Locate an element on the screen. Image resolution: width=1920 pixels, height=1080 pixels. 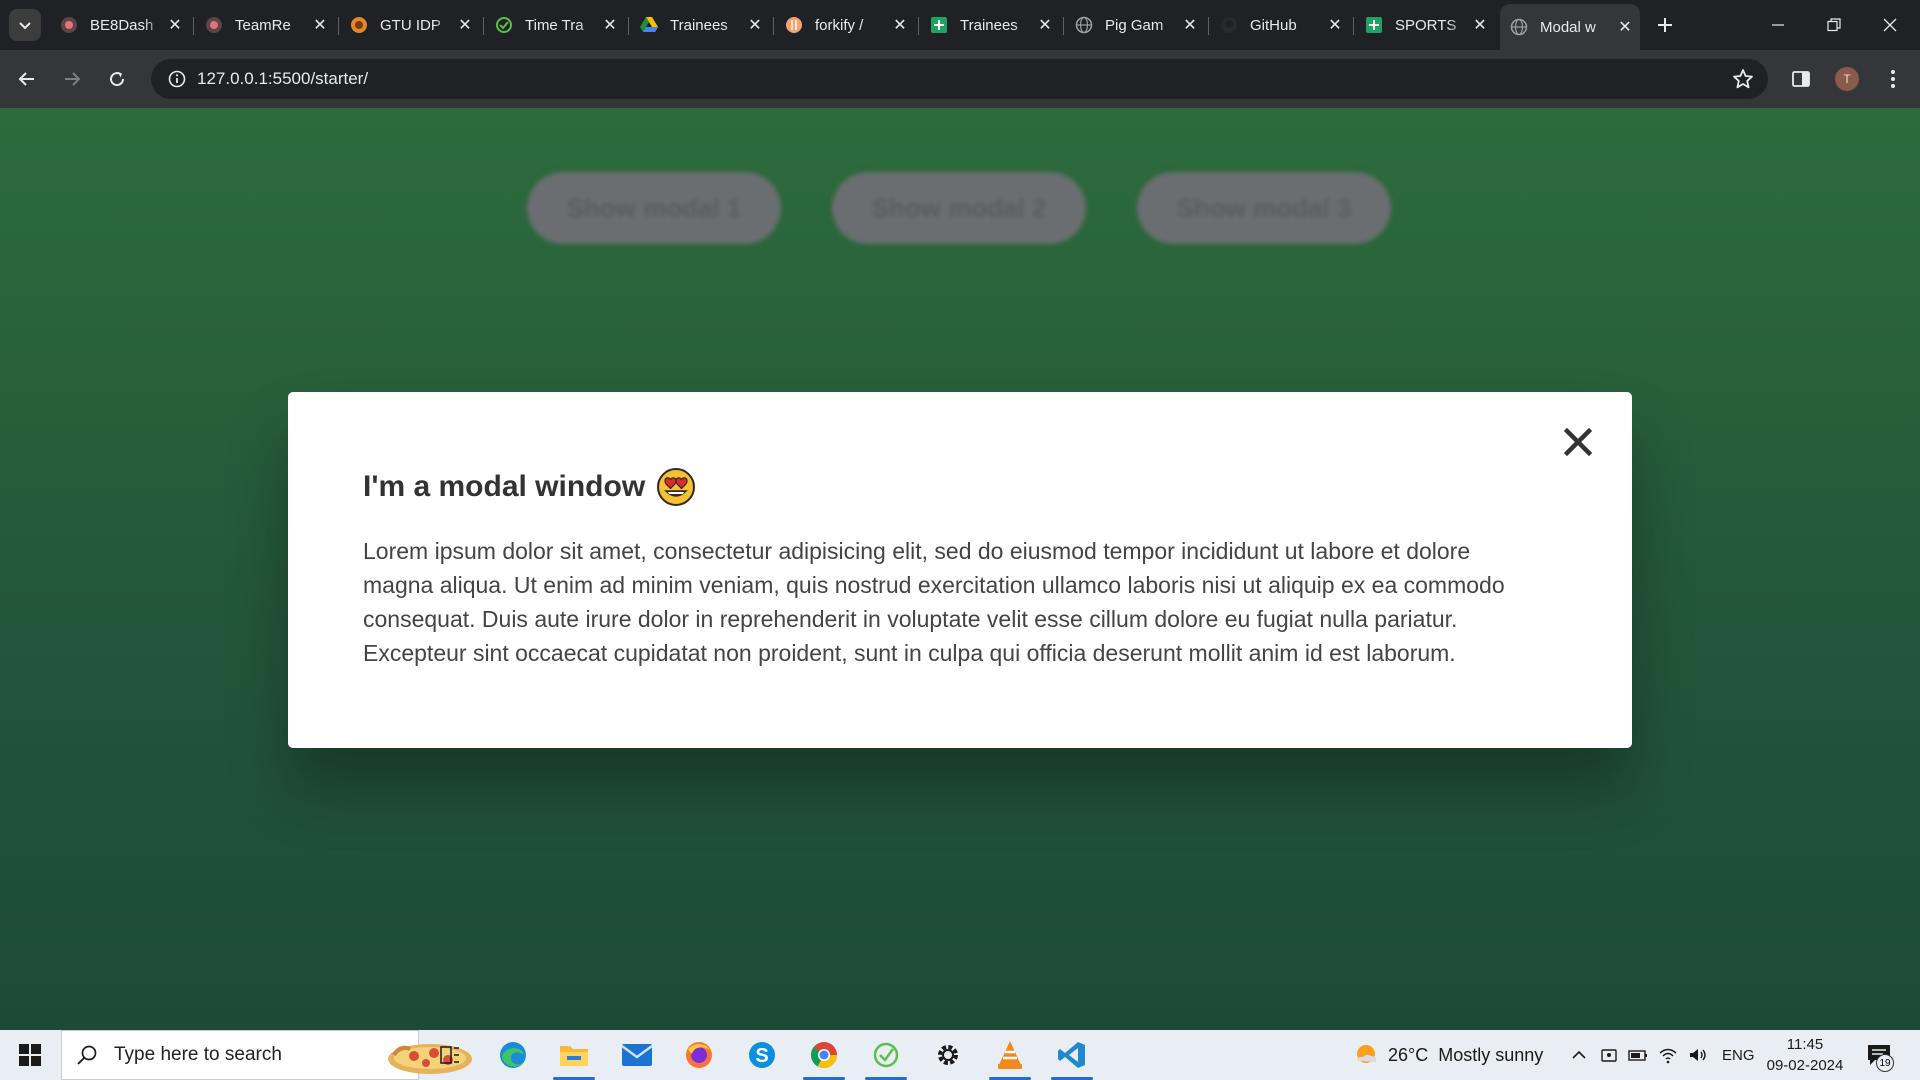
bookmark-star-icon is located at coordinates (1743, 81).